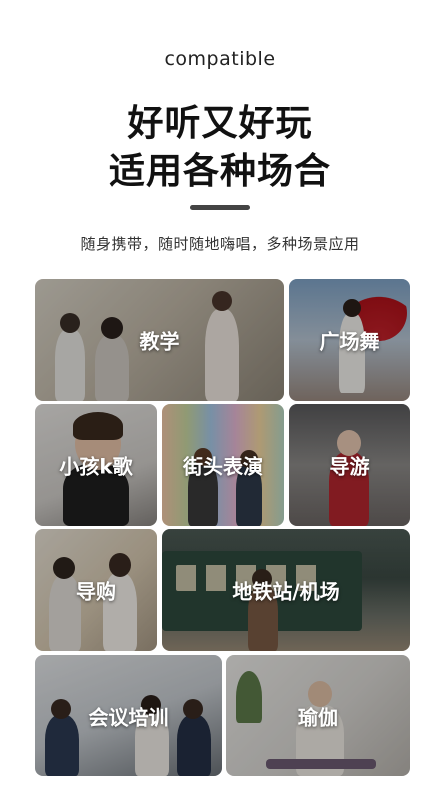  Describe the element at coordinates (219, 171) in the screenshot. I see `headline-line-2: 适用各种场合` at that location.